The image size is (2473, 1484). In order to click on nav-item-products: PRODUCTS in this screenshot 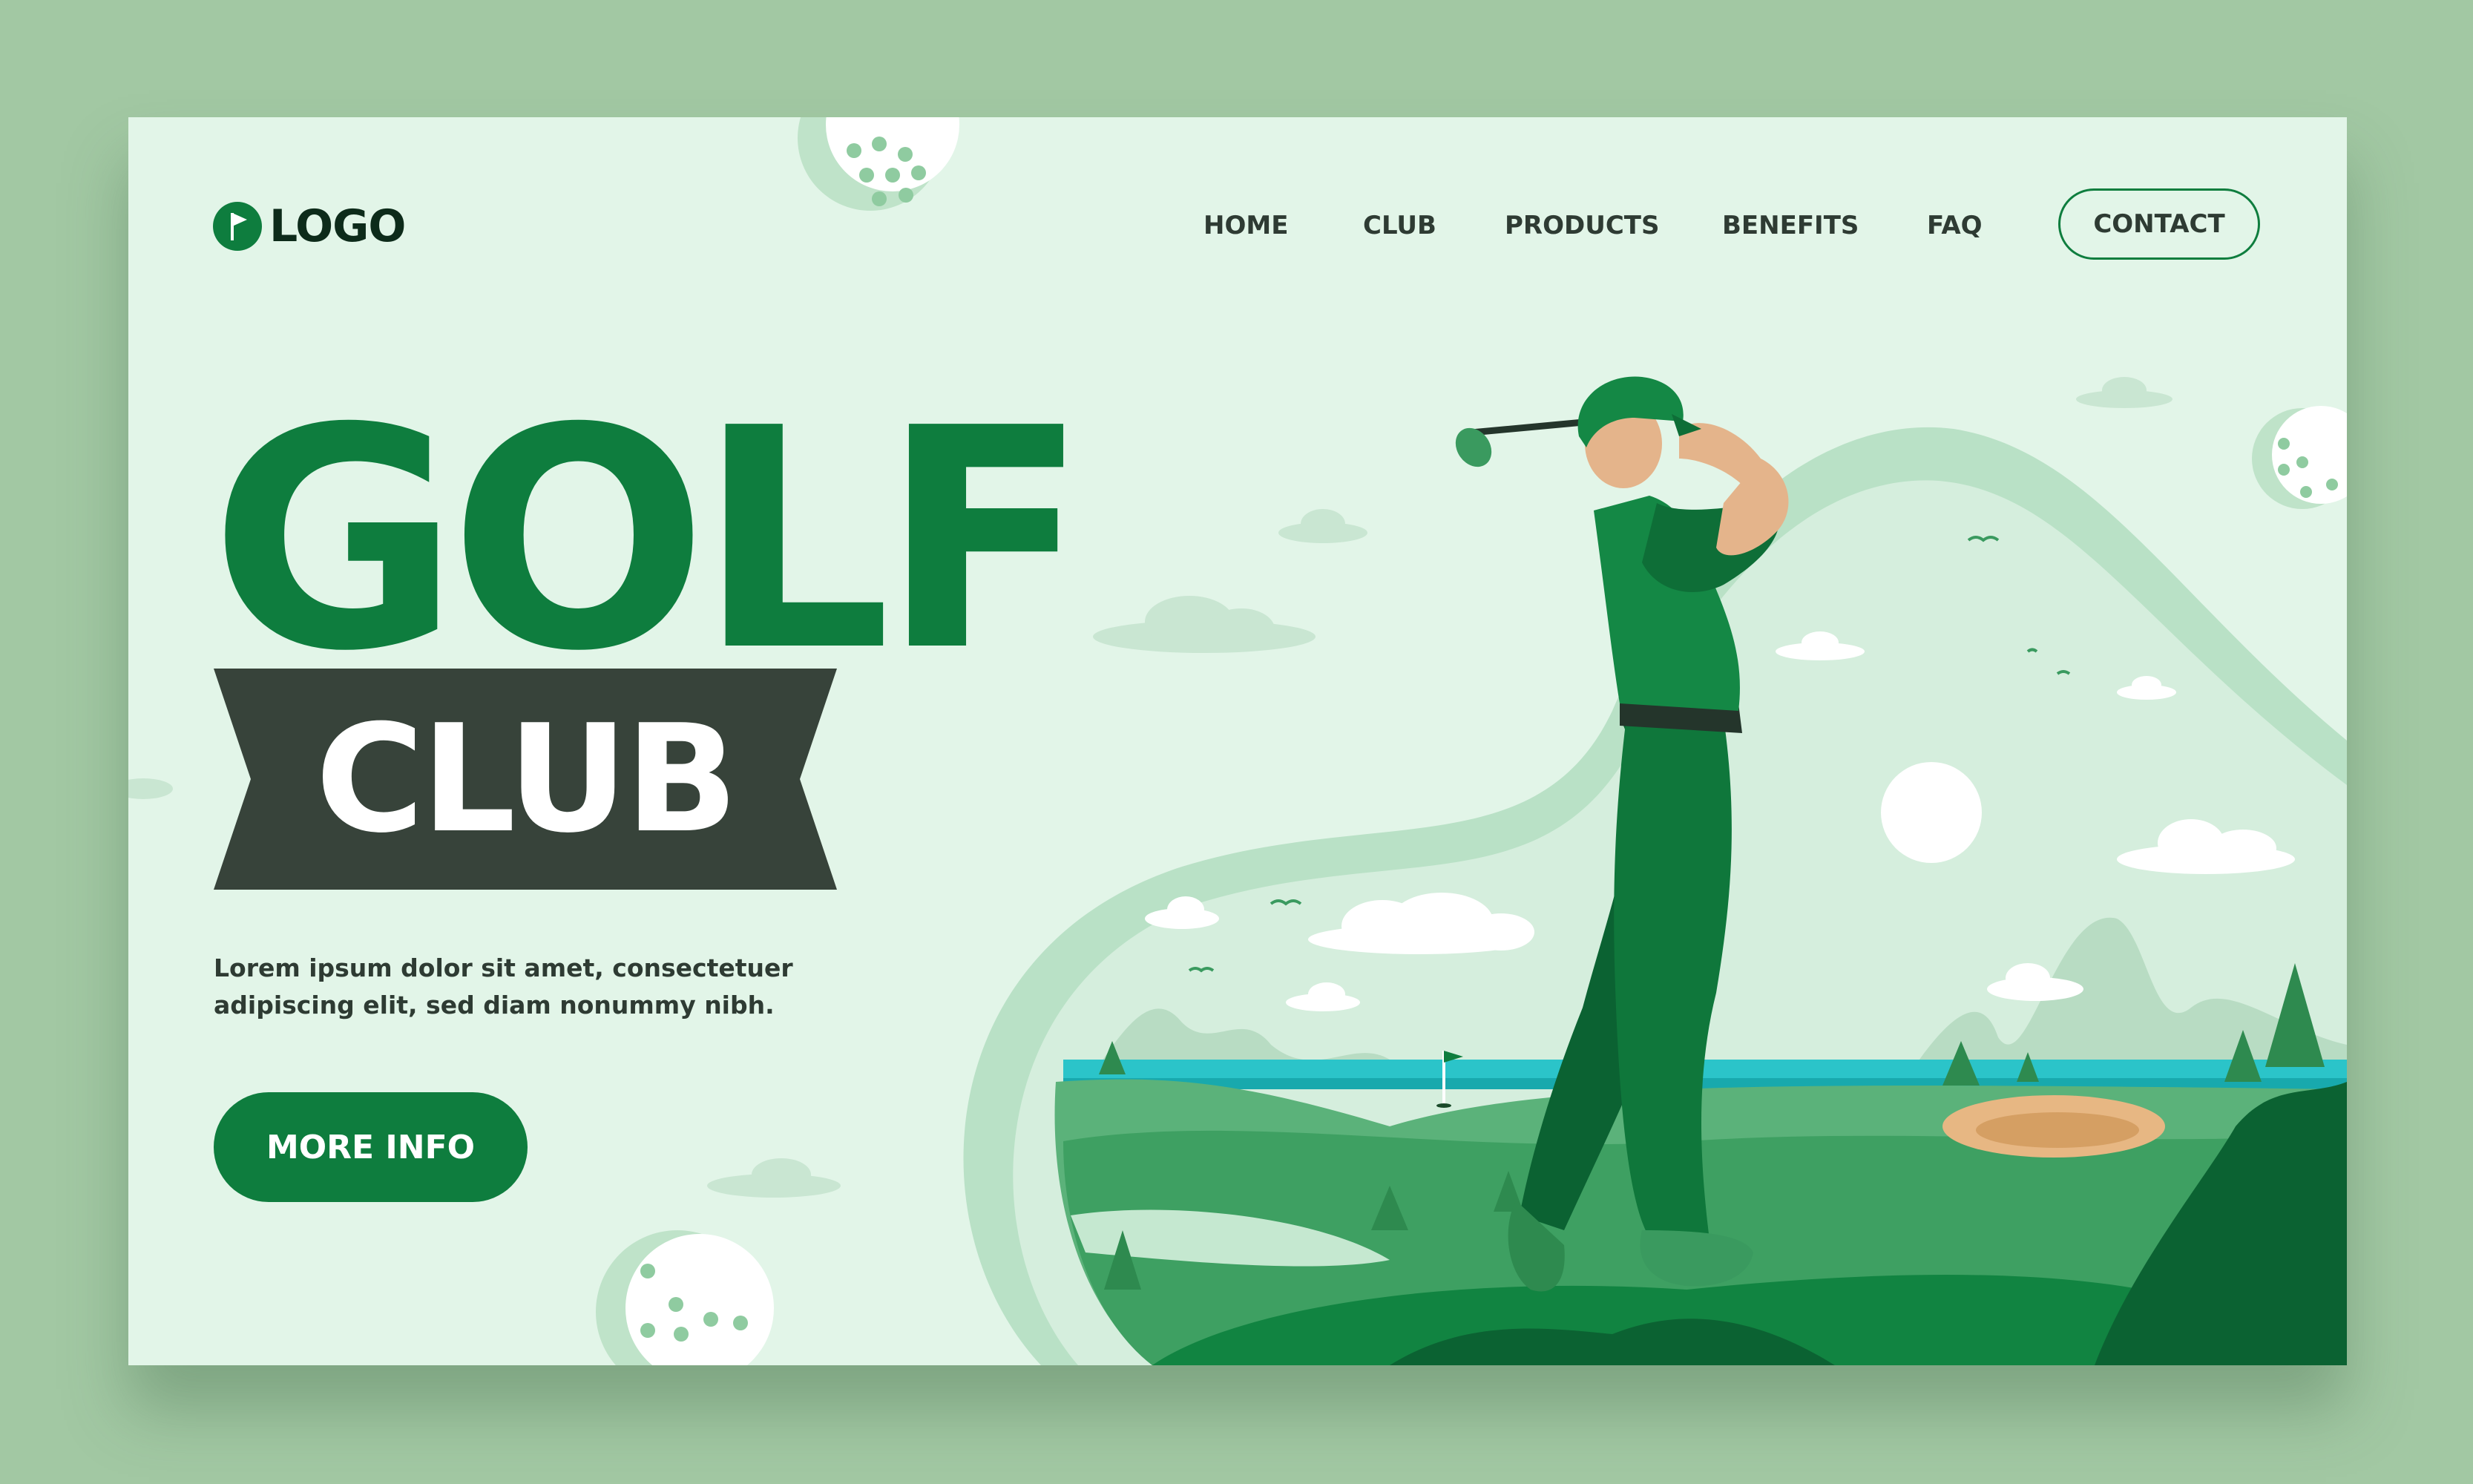, I will do `click(1582, 225)`.